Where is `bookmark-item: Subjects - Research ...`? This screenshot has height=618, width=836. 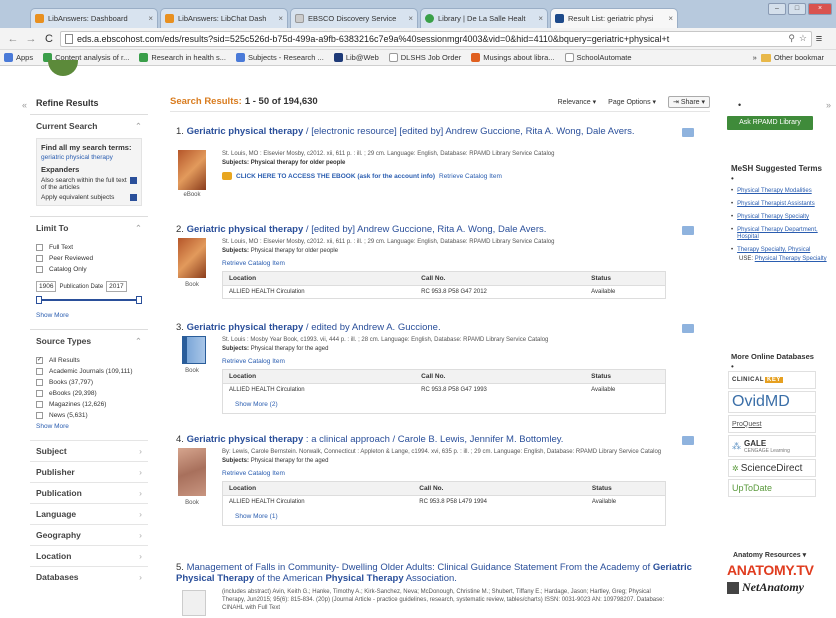
bookmark-item: Subjects - Research ... is located at coordinates (279, 57).